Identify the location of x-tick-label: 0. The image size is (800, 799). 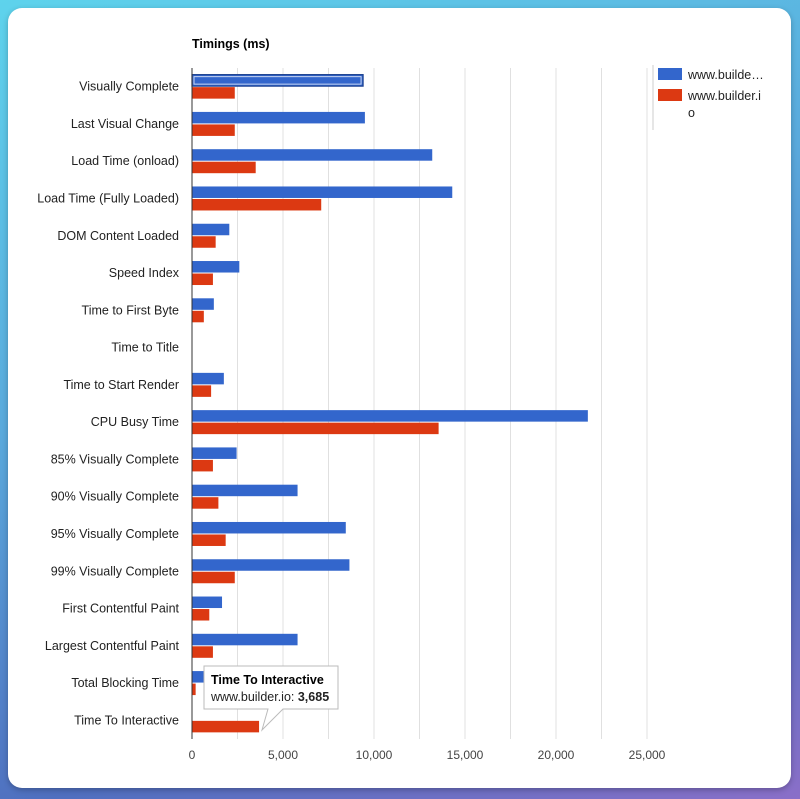
(192, 755).